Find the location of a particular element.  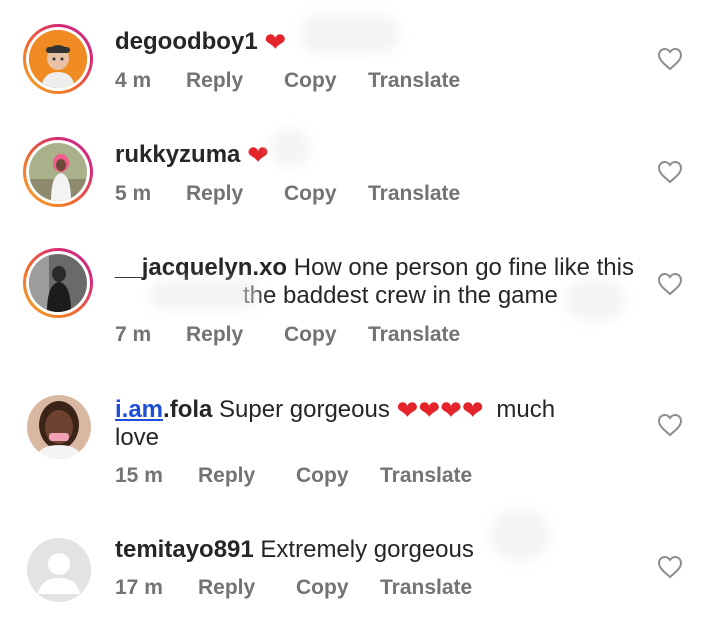

comment-time: 7 m is located at coordinates (133, 334).